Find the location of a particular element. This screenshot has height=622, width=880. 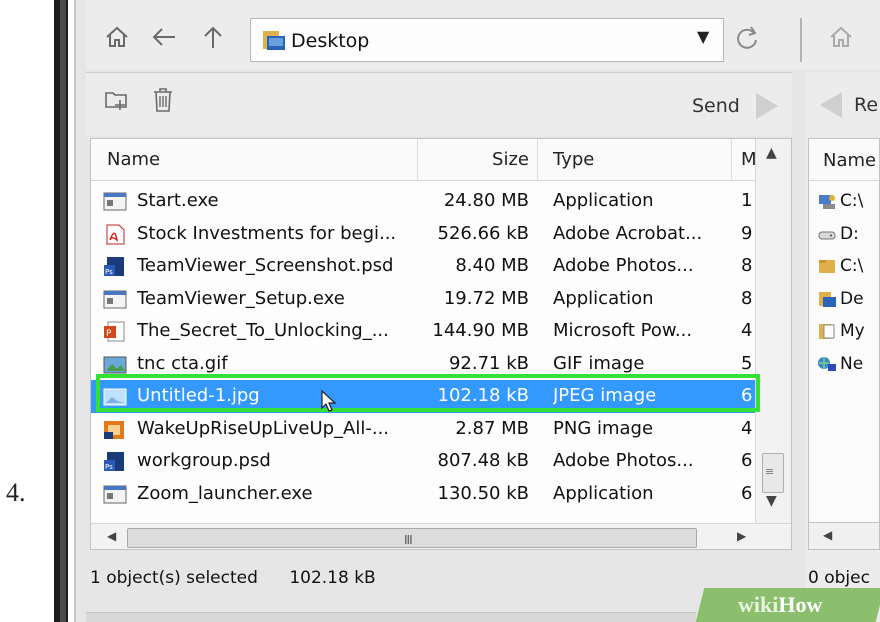

file-size: 92.71 kB is located at coordinates (488, 363).